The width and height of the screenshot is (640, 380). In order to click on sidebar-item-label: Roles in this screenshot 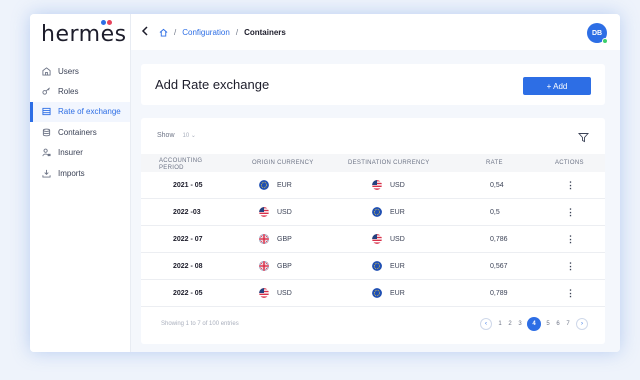, I will do `click(68, 92)`.